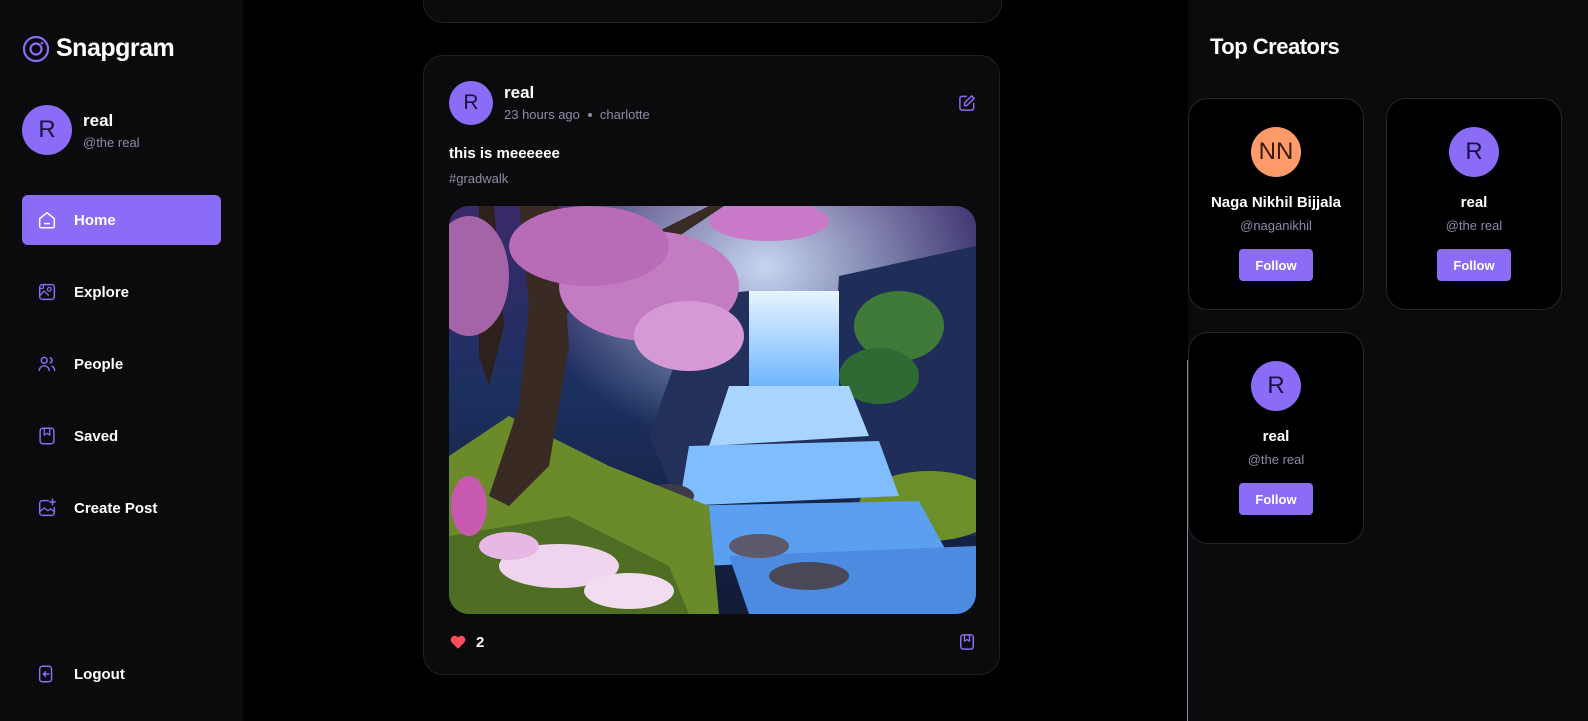 Image resolution: width=1588 pixels, height=721 pixels. What do you see at coordinates (47, 220) in the screenshot?
I see `home-icon` at bounding box center [47, 220].